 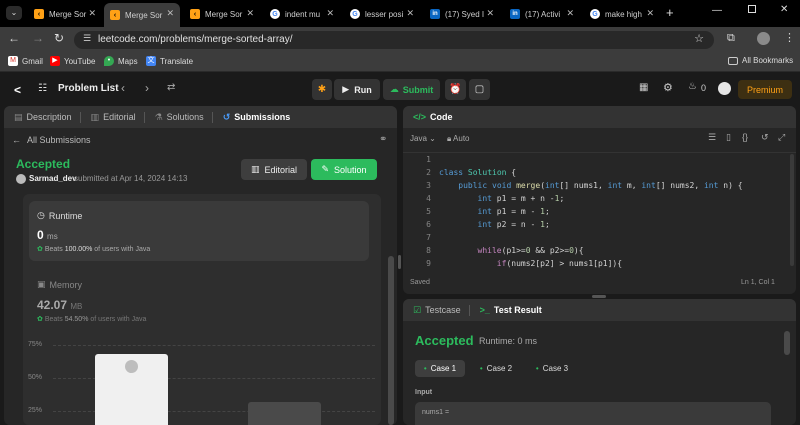 What do you see at coordinates (760, 60) in the screenshot?
I see `all-bookmarks: All Bookmarks` at bounding box center [760, 60].